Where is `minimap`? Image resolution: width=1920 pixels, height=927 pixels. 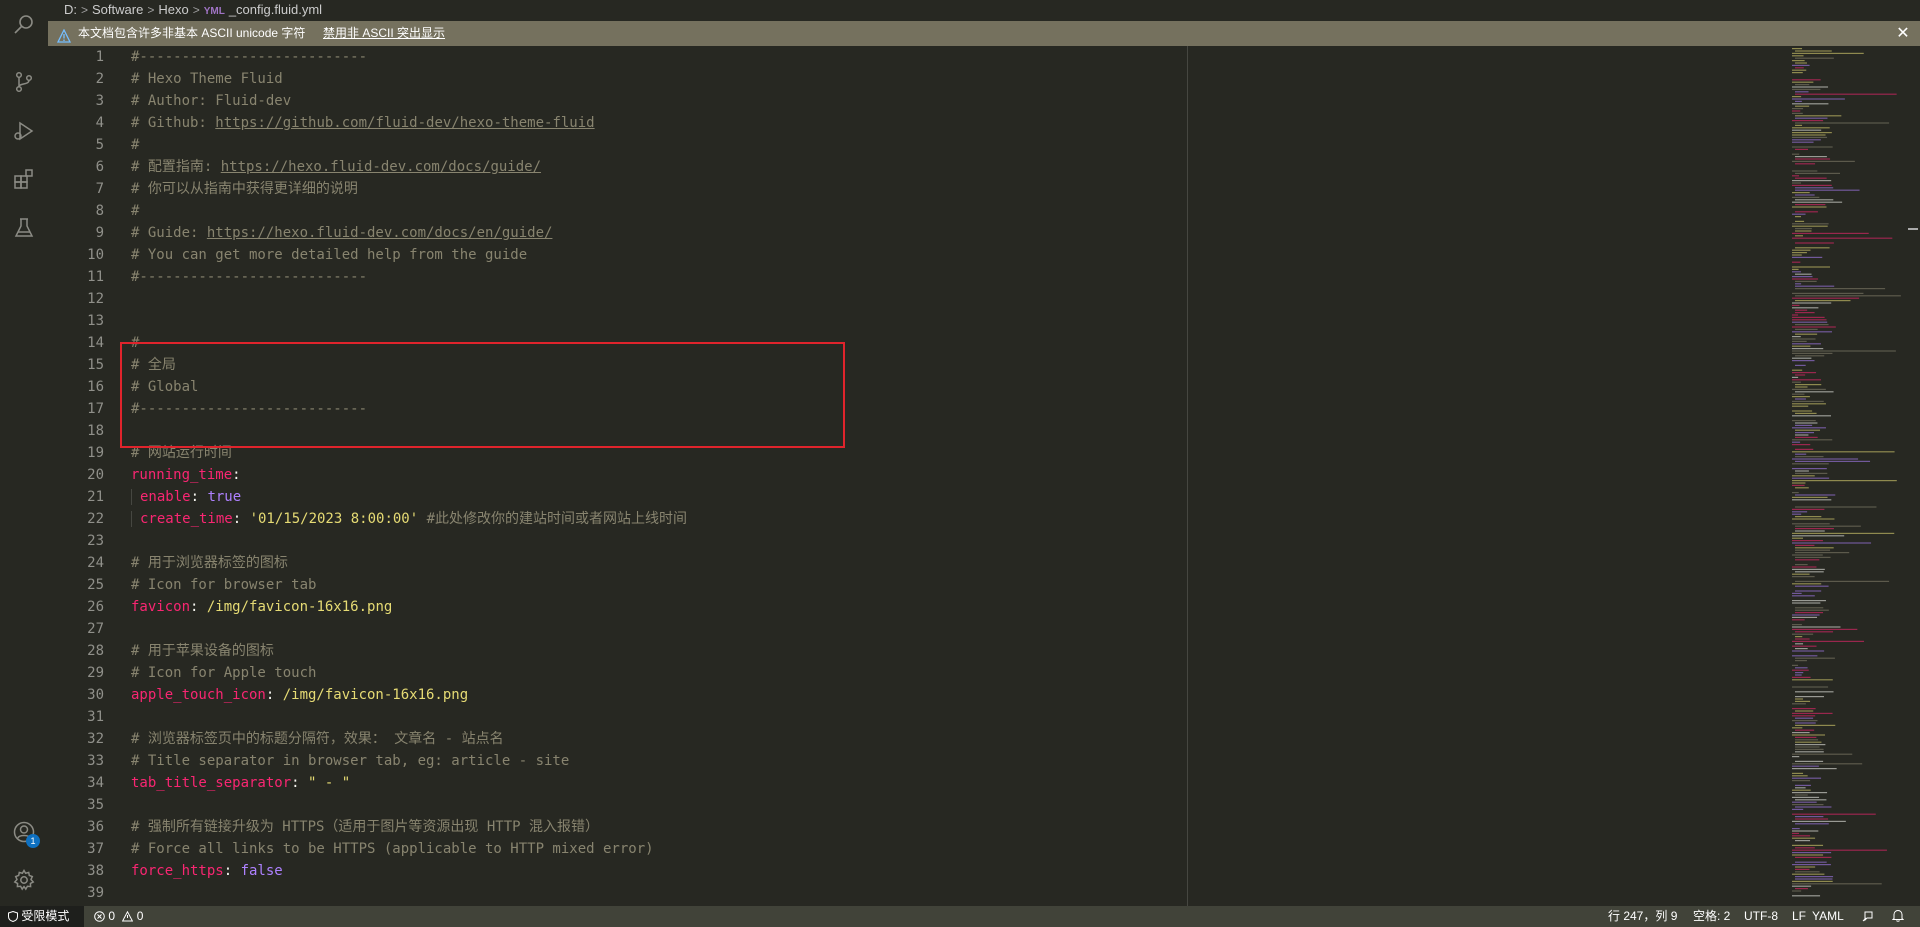
minimap is located at coordinates (1848, 476).